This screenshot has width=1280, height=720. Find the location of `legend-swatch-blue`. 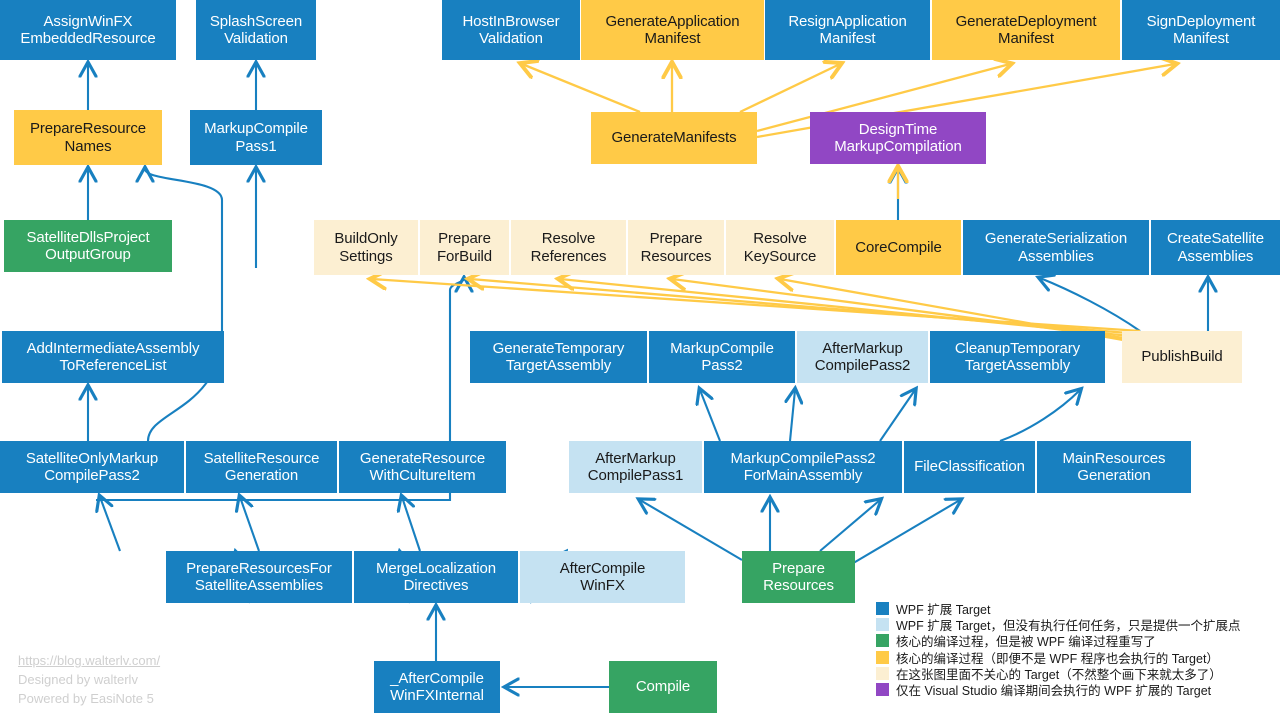

legend-swatch-blue is located at coordinates (882, 608).